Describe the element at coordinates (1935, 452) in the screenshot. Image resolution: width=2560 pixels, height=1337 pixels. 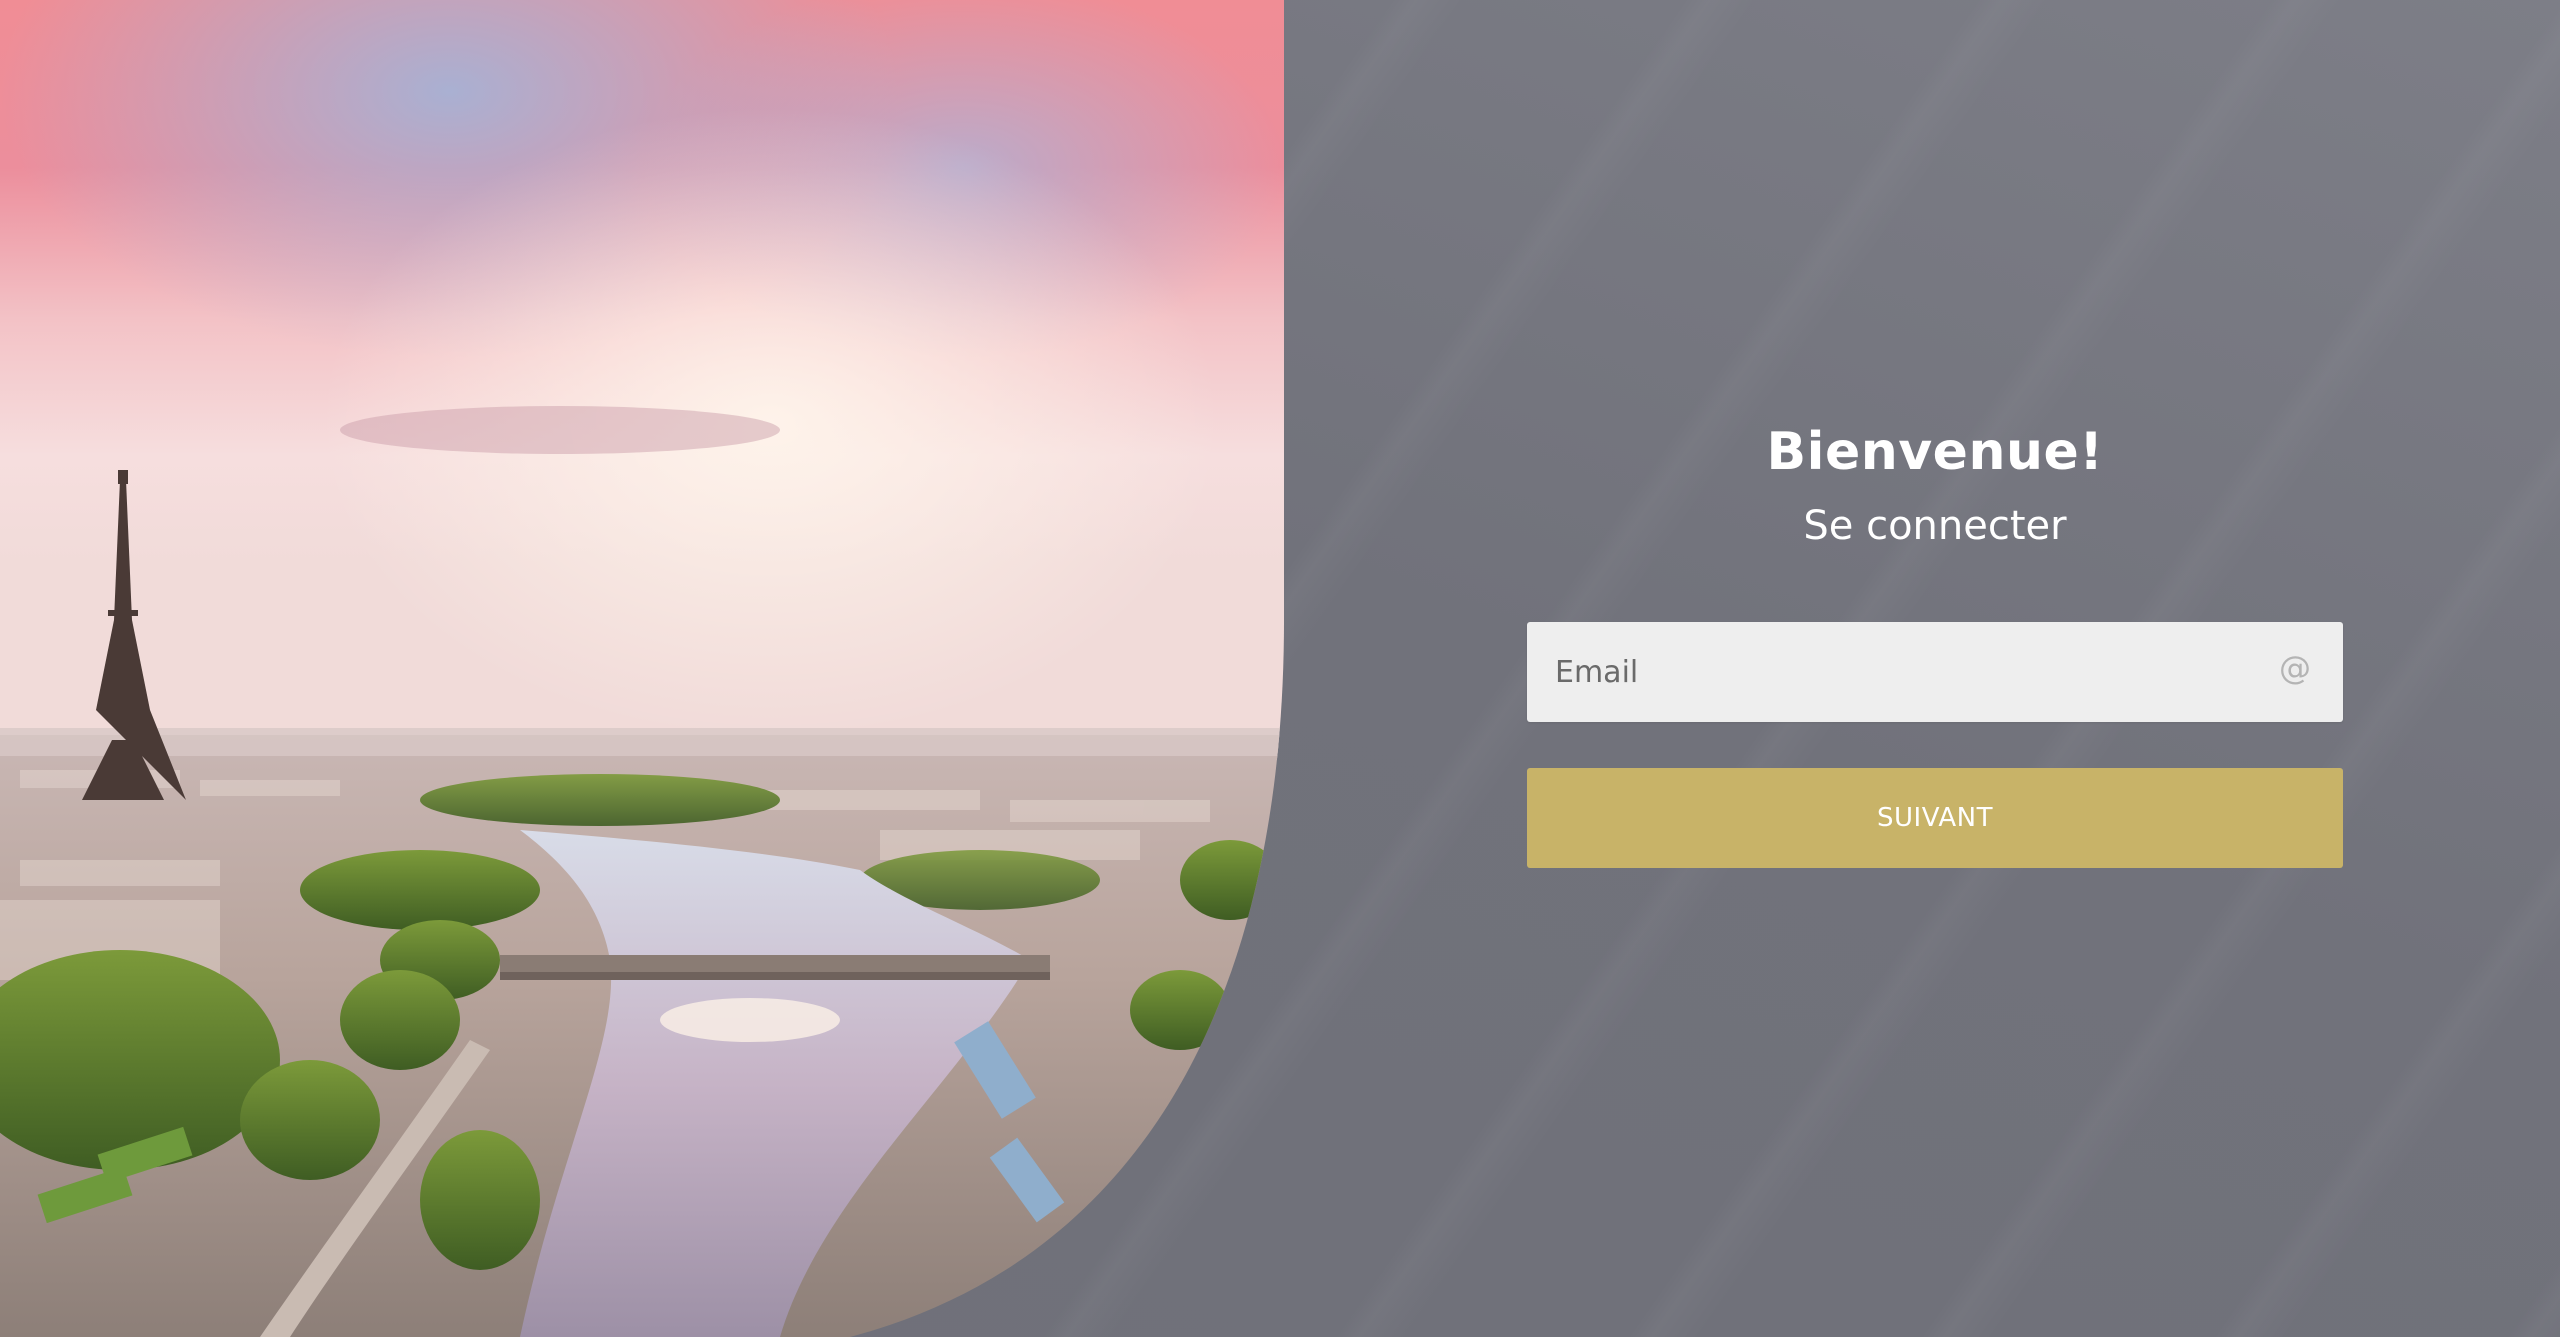
I see `welcome-title: Bienvenue!` at that location.